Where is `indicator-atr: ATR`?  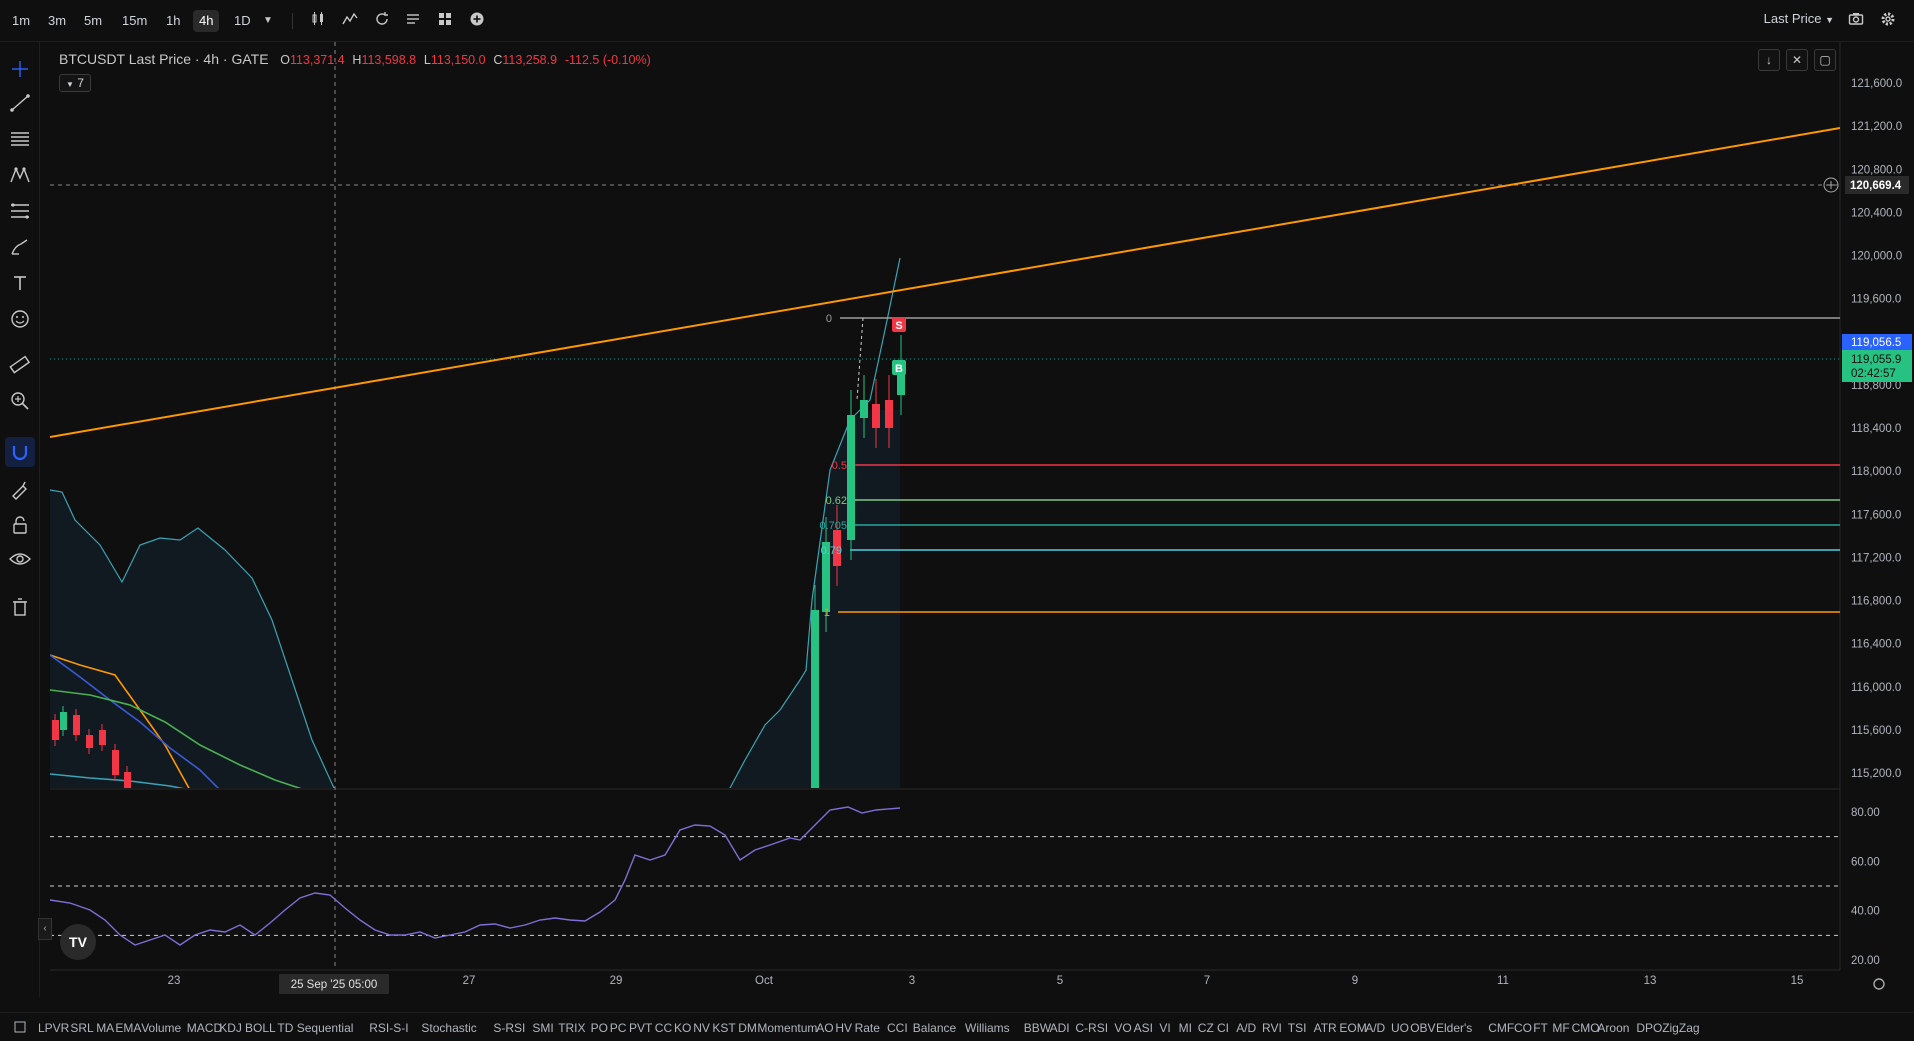
indicator-atr: ATR is located at coordinates (1325, 1028).